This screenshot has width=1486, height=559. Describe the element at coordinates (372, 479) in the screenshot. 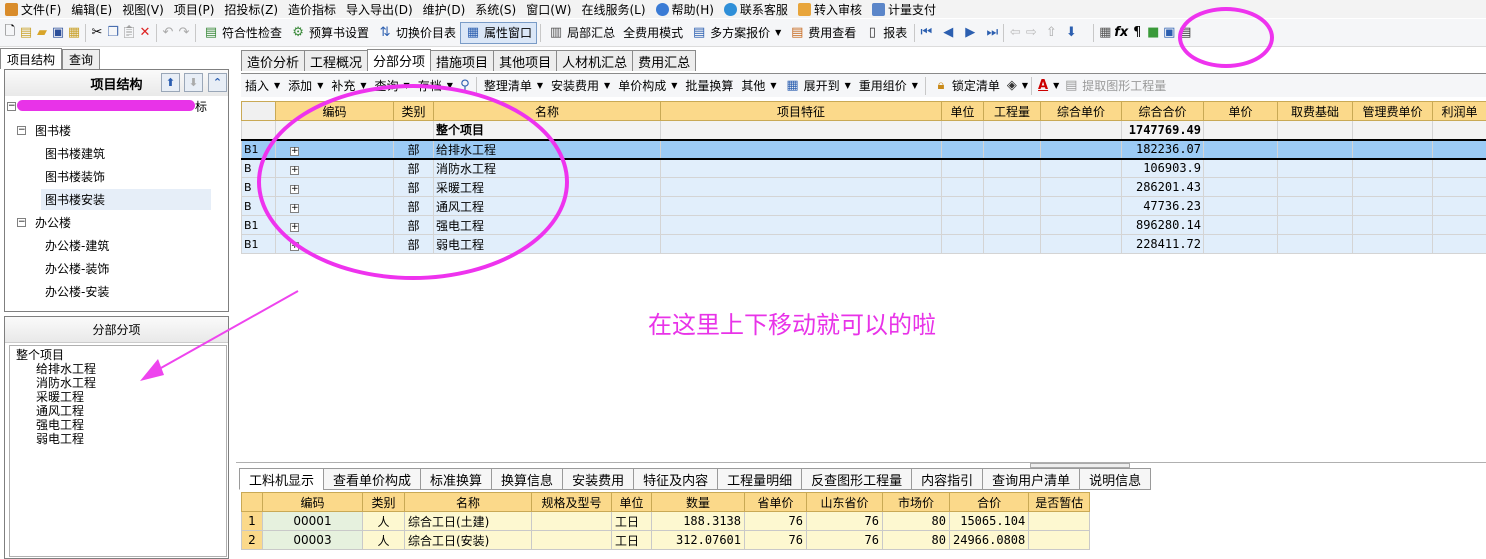

I see `tab-unit-price: 查看单价构成` at that location.